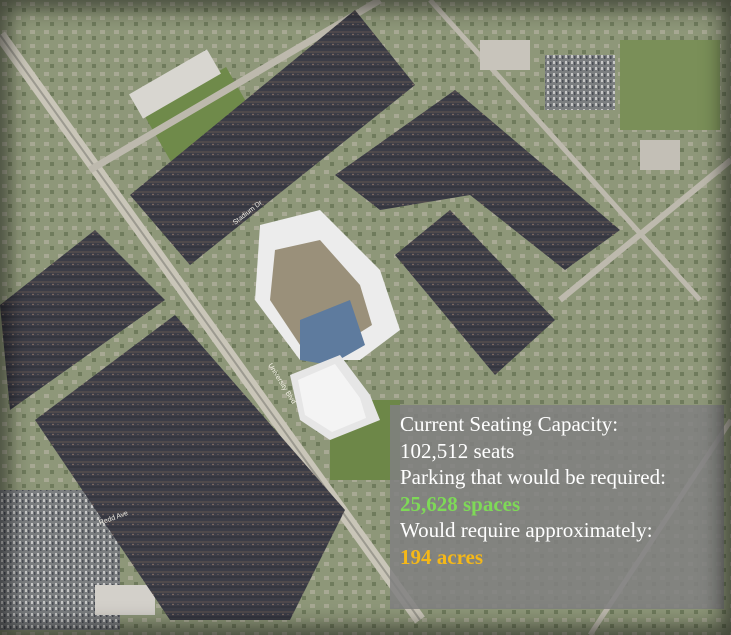 The height and width of the screenshot is (635, 731). Describe the element at coordinates (442, 556) in the screenshot. I see `area-value: 194 acres` at that location.